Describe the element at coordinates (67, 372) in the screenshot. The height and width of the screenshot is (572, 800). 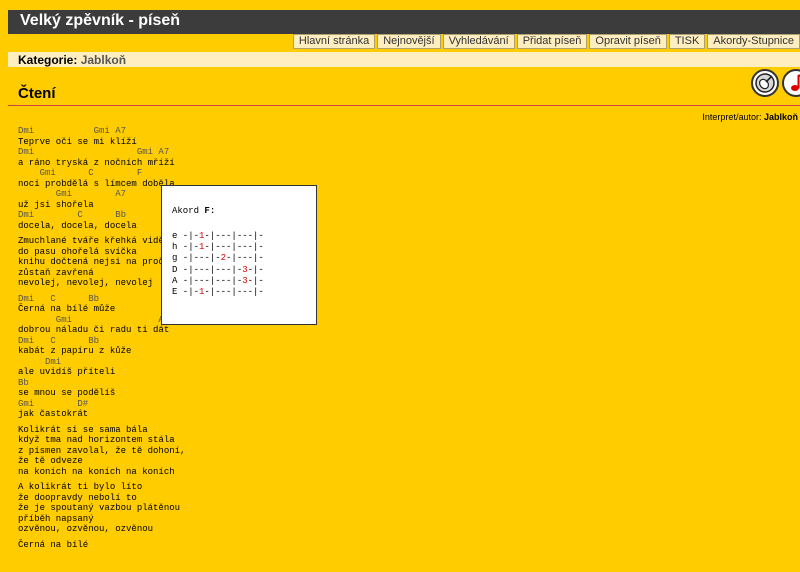
I see `lyric-line: ale uvidíš příteli` at that location.